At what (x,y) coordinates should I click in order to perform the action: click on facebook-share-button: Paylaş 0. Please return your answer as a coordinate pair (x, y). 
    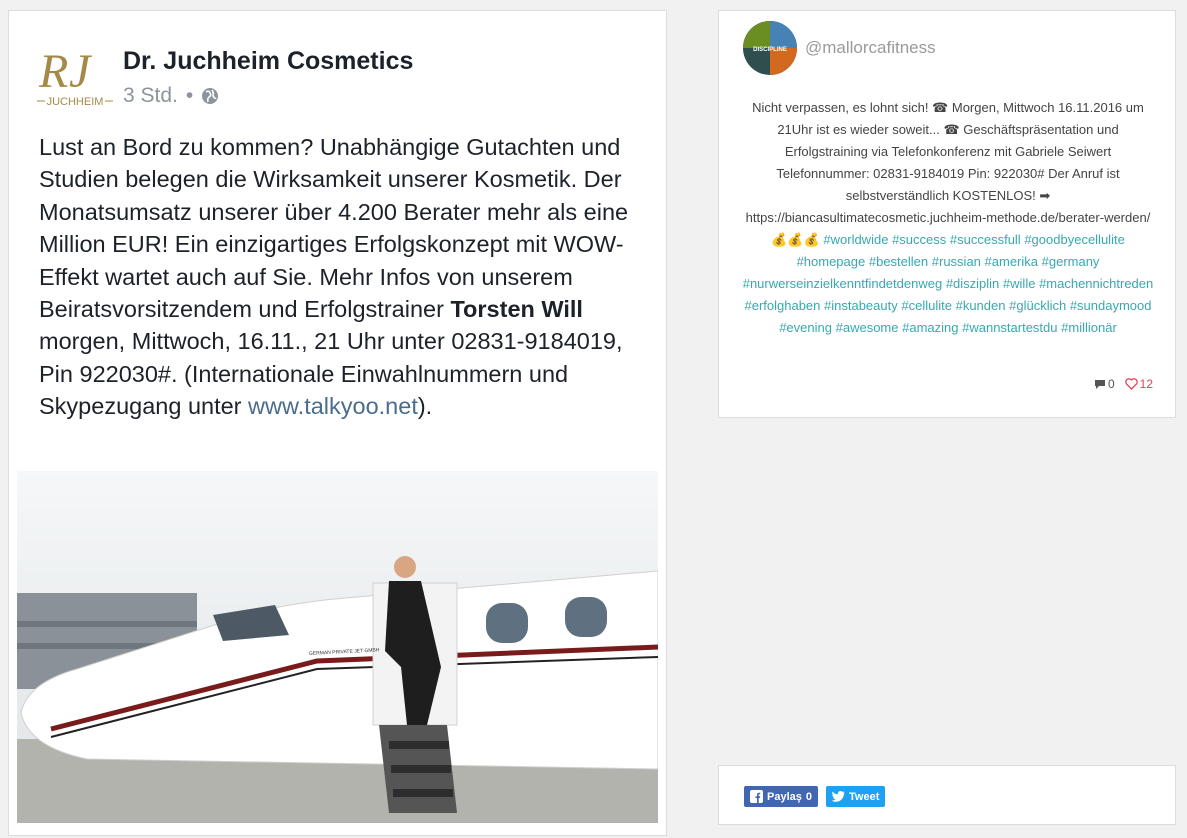
    Looking at the image, I should click on (781, 796).